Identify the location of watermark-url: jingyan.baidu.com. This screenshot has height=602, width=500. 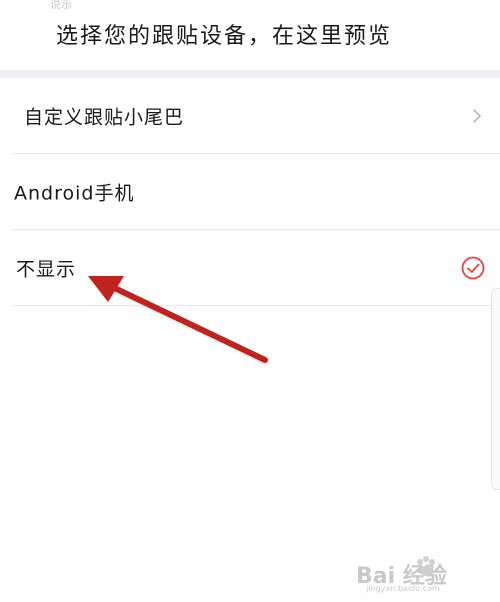
(403, 588).